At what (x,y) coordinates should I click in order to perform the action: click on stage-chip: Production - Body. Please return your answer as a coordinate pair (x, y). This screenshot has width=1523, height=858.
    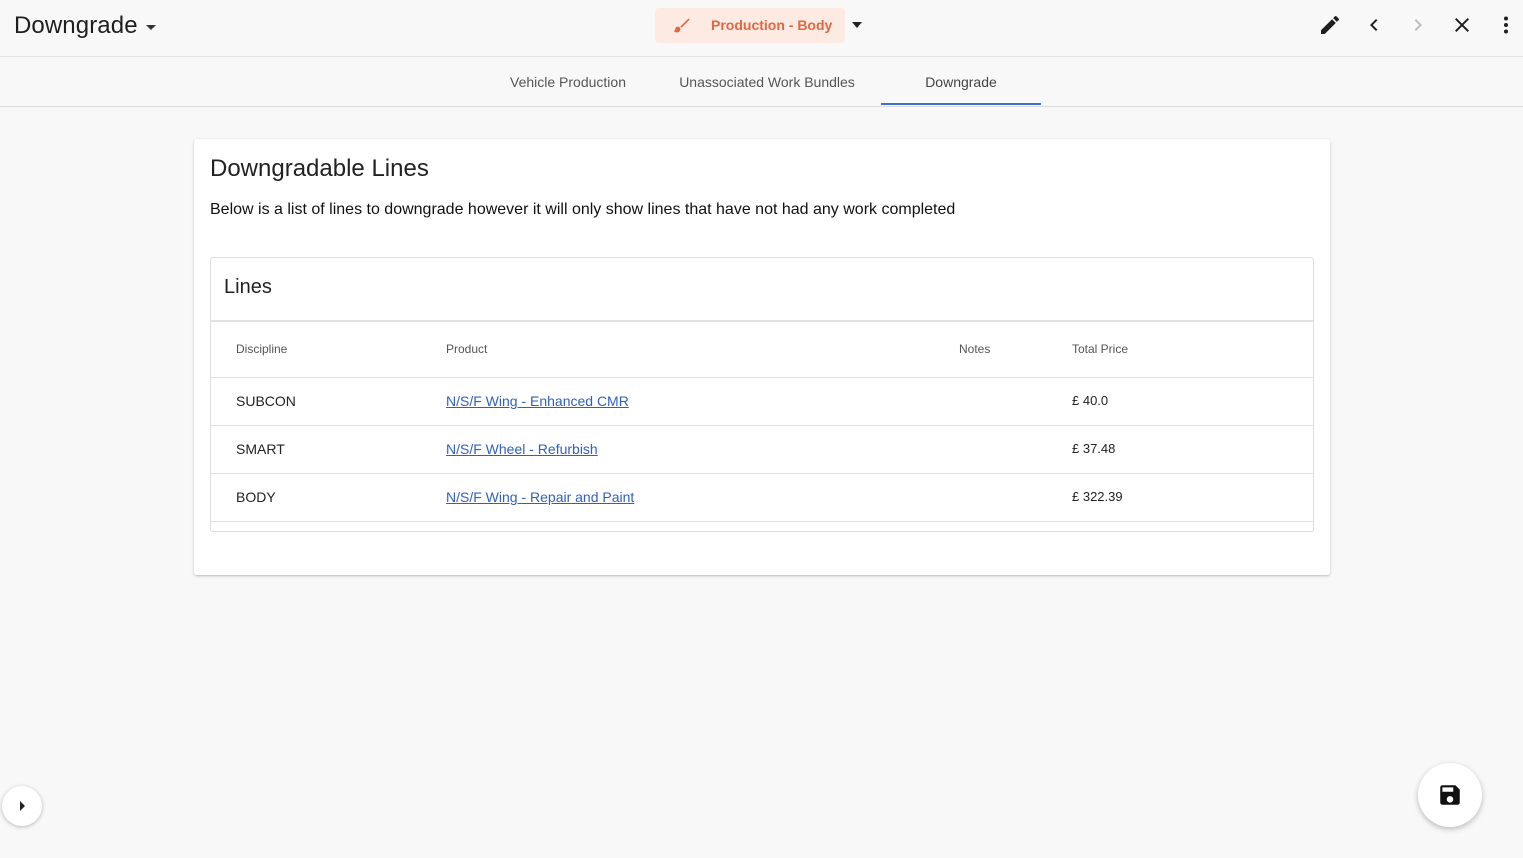
    Looking at the image, I should click on (750, 25).